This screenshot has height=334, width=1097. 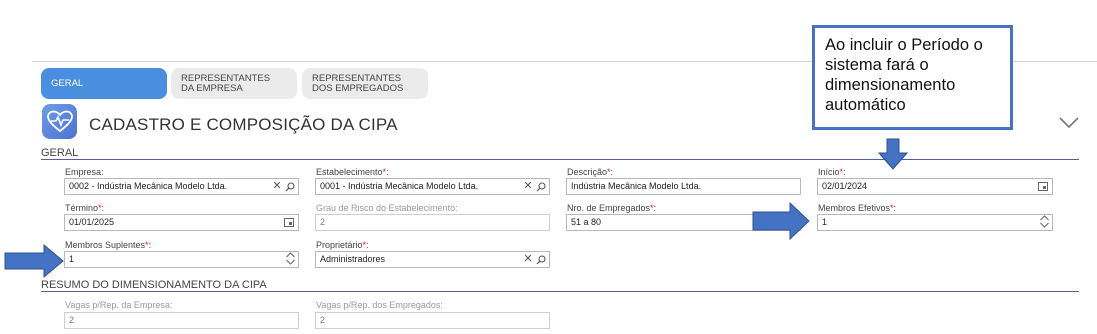 What do you see at coordinates (832, 172) in the screenshot?
I see `inicio-label: Início*:` at bounding box center [832, 172].